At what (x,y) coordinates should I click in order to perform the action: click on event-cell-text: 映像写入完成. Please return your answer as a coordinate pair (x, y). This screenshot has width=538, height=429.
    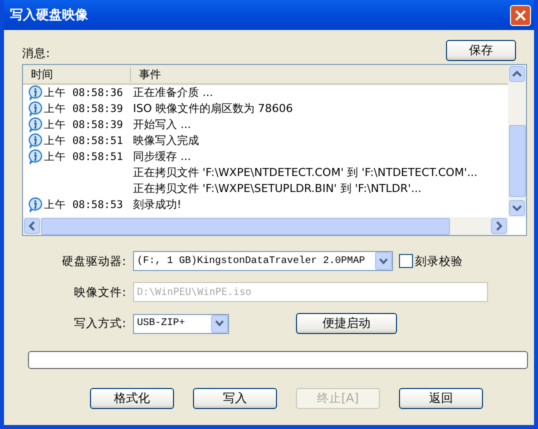
    Looking at the image, I should click on (165, 141).